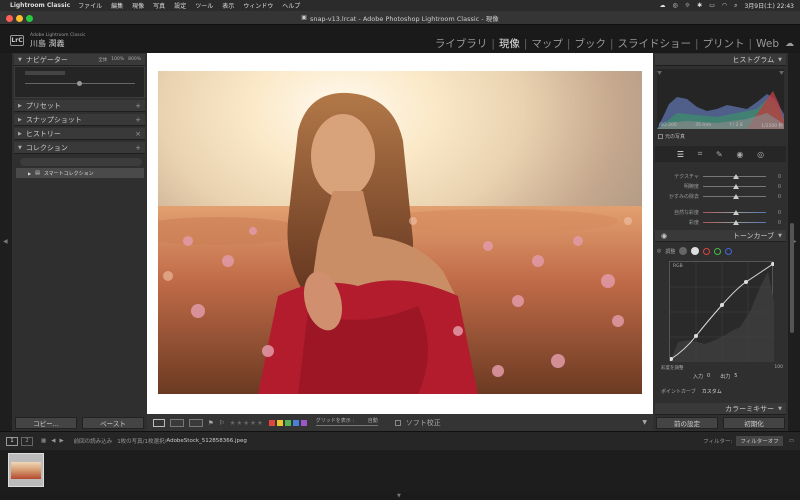 Image resolution: width=800 pixels, height=500 pixels. I want to click on module-develop: 現像, so click(509, 43).